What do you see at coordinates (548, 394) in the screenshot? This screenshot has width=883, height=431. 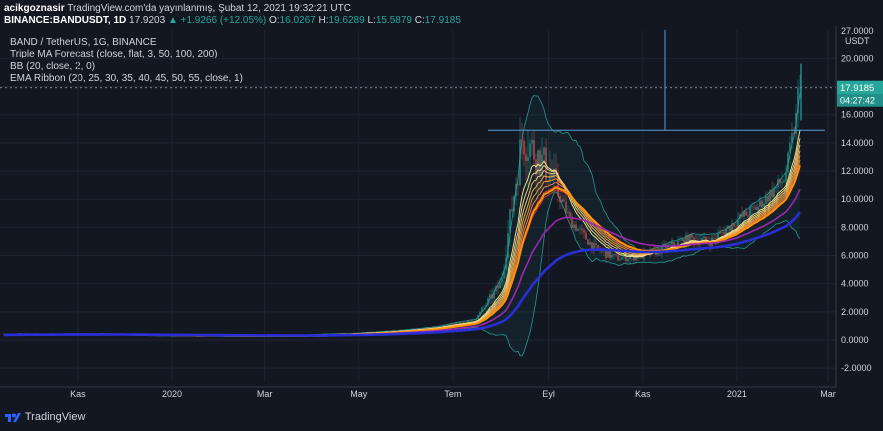 I see `x-tick-label: Eyl` at bounding box center [548, 394].